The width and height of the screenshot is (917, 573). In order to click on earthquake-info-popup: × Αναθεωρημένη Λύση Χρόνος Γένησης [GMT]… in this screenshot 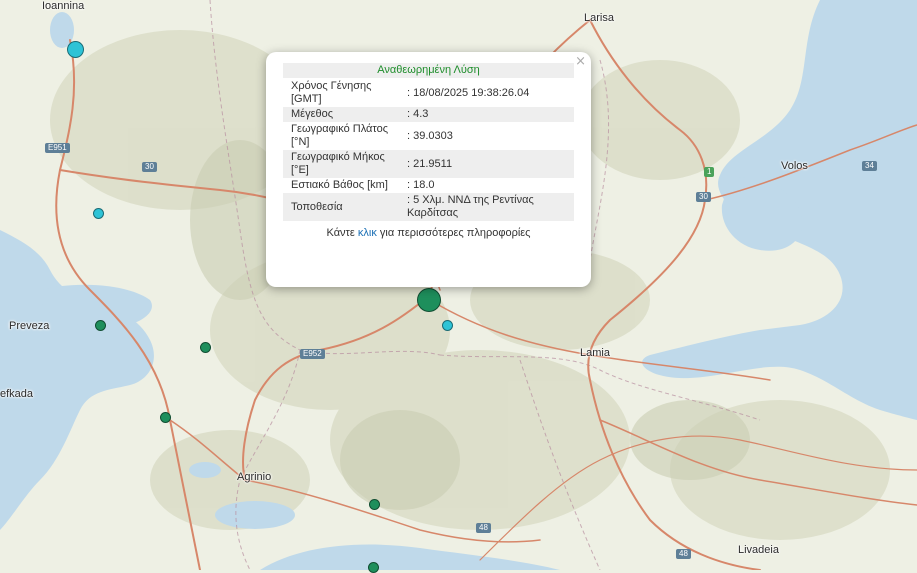, I will do `click(428, 169)`.